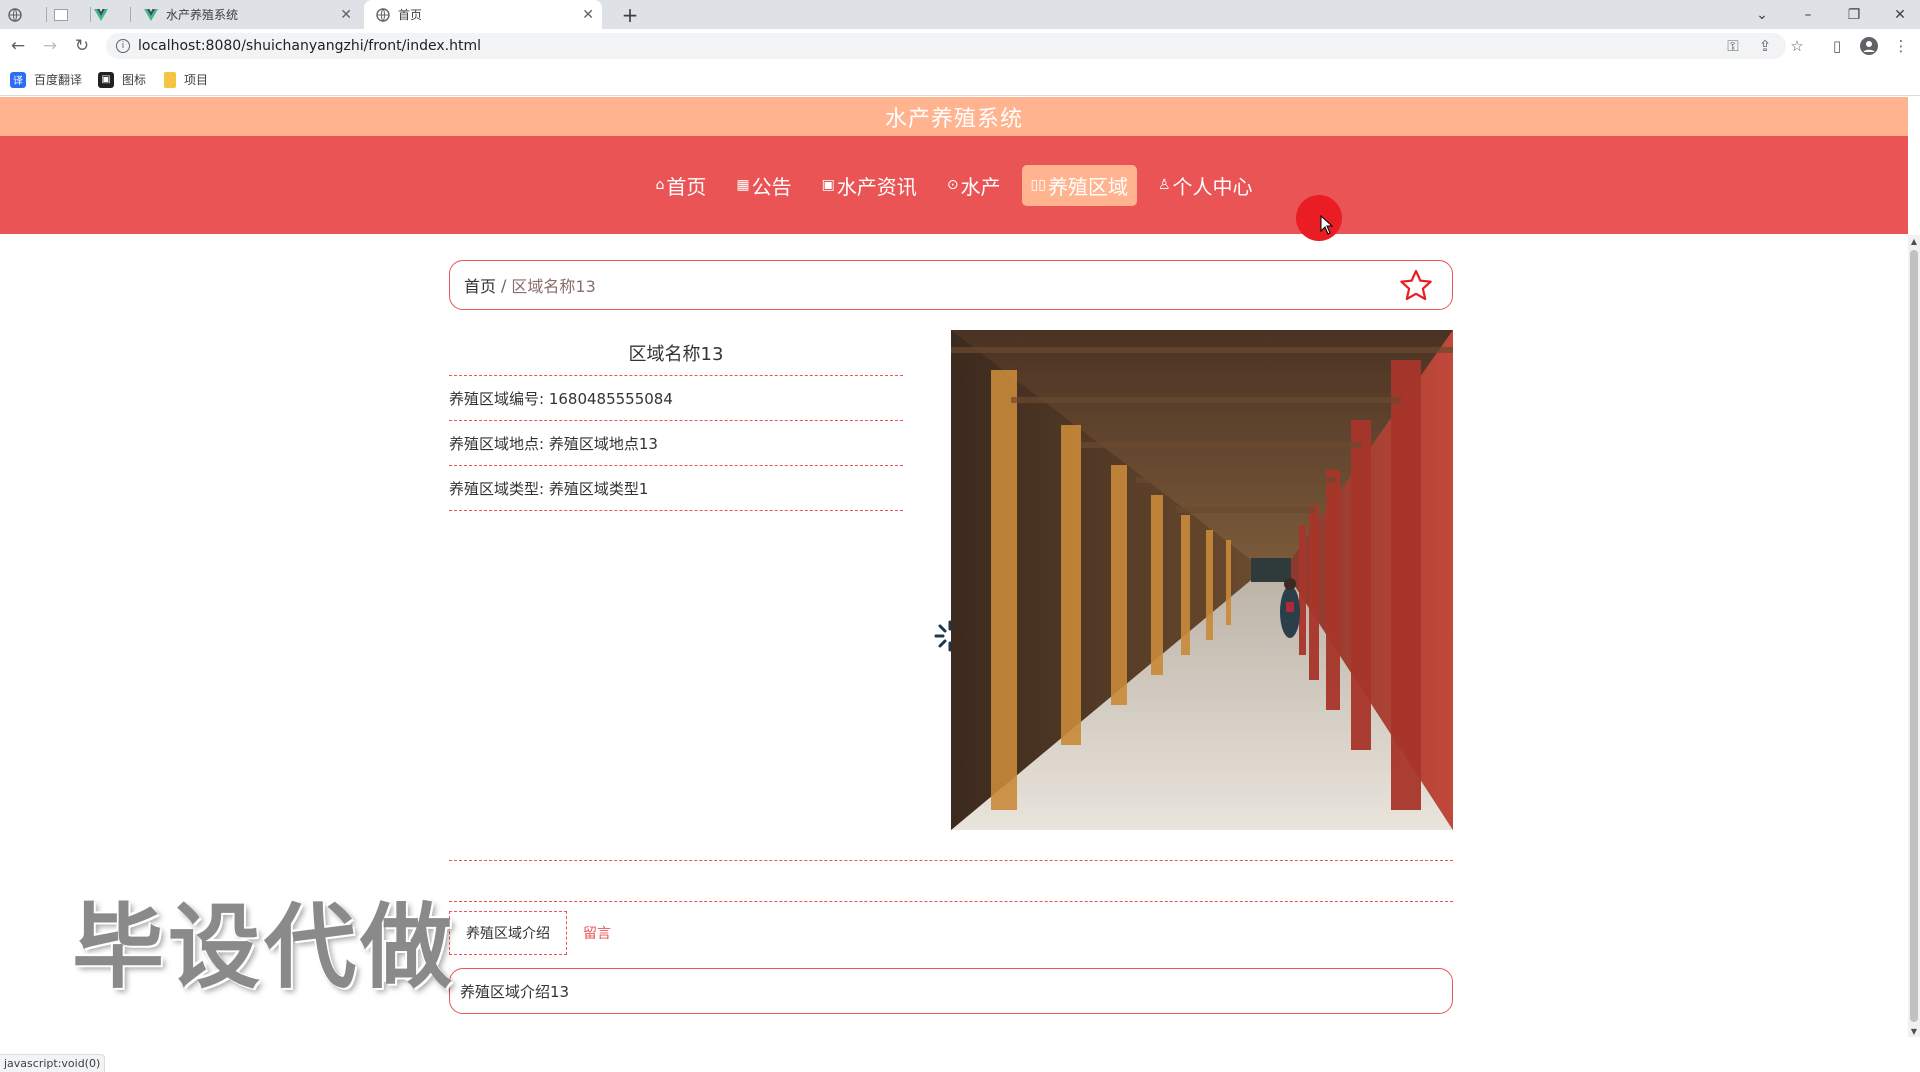 This screenshot has width=1920, height=1072. I want to click on forward-icon: →, so click(50, 46).